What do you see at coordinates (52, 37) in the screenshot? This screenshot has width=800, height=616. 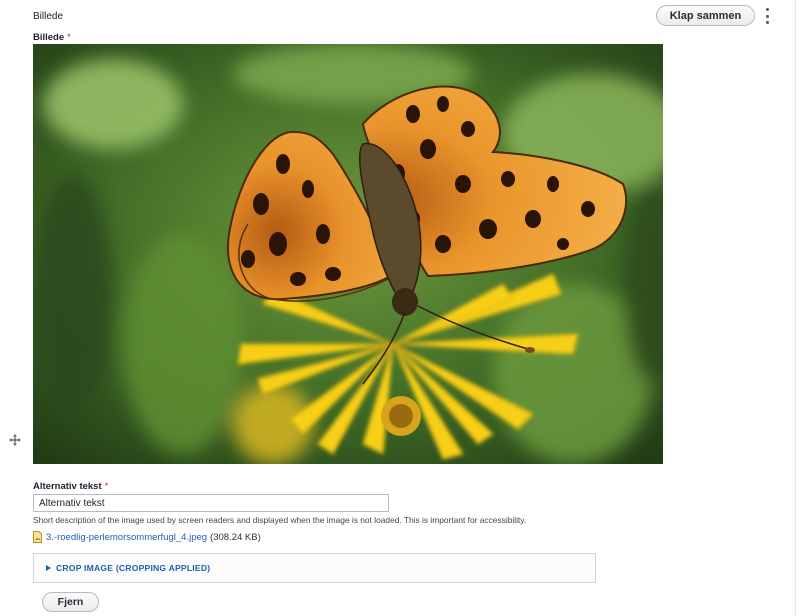 I see `image-field-label: Billede *` at bounding box center [52, 37].